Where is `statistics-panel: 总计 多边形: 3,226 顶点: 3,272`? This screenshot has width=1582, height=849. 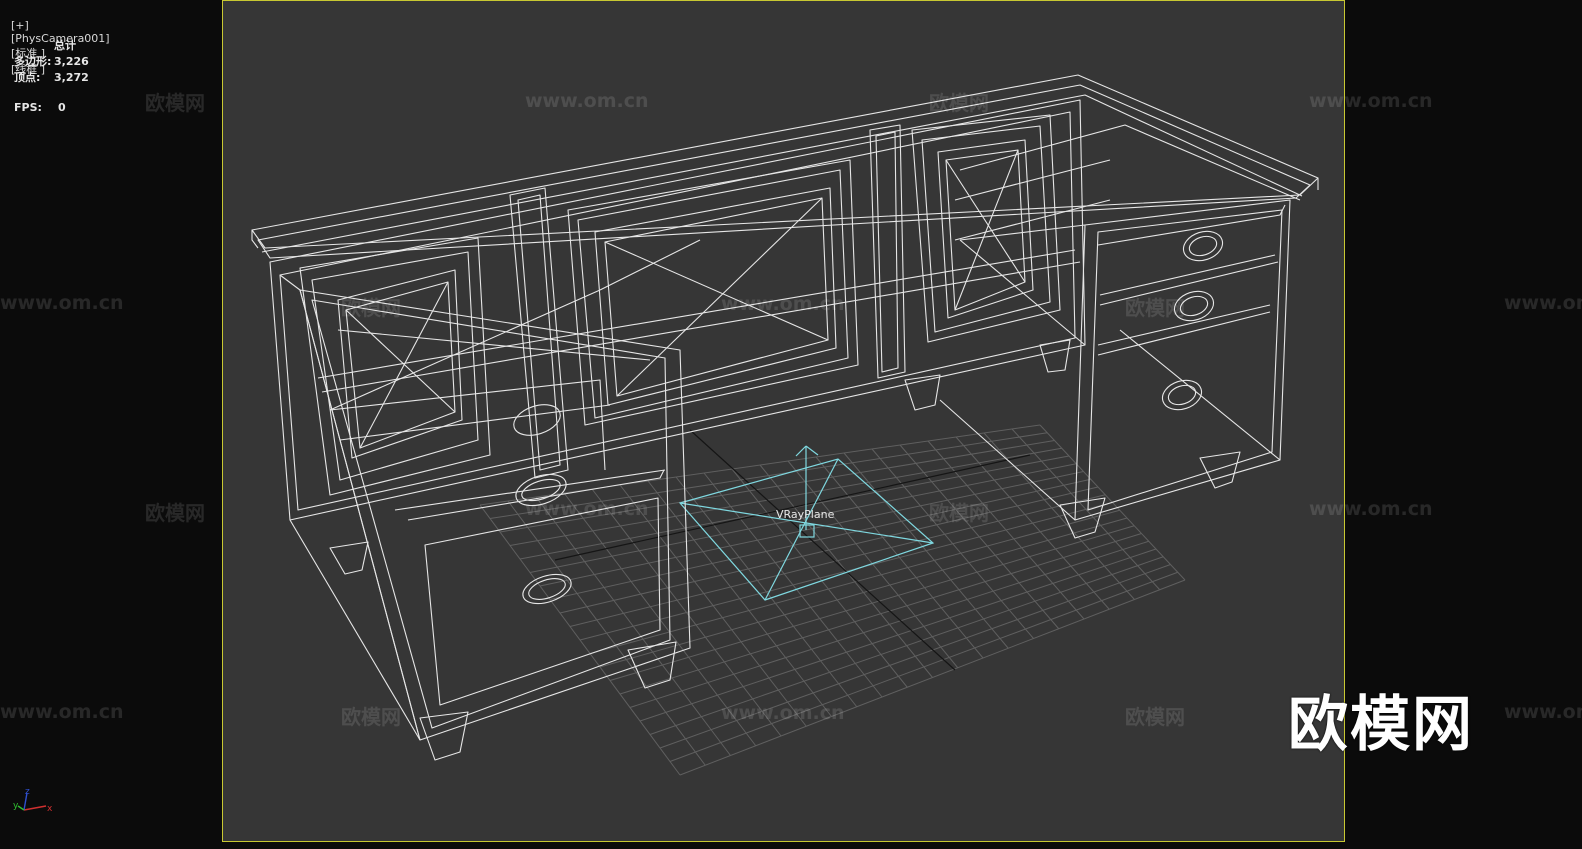
statistics-panel: 总计 多边形: 3,226 顶点: 3,272 is located at coordinates (51, 62).